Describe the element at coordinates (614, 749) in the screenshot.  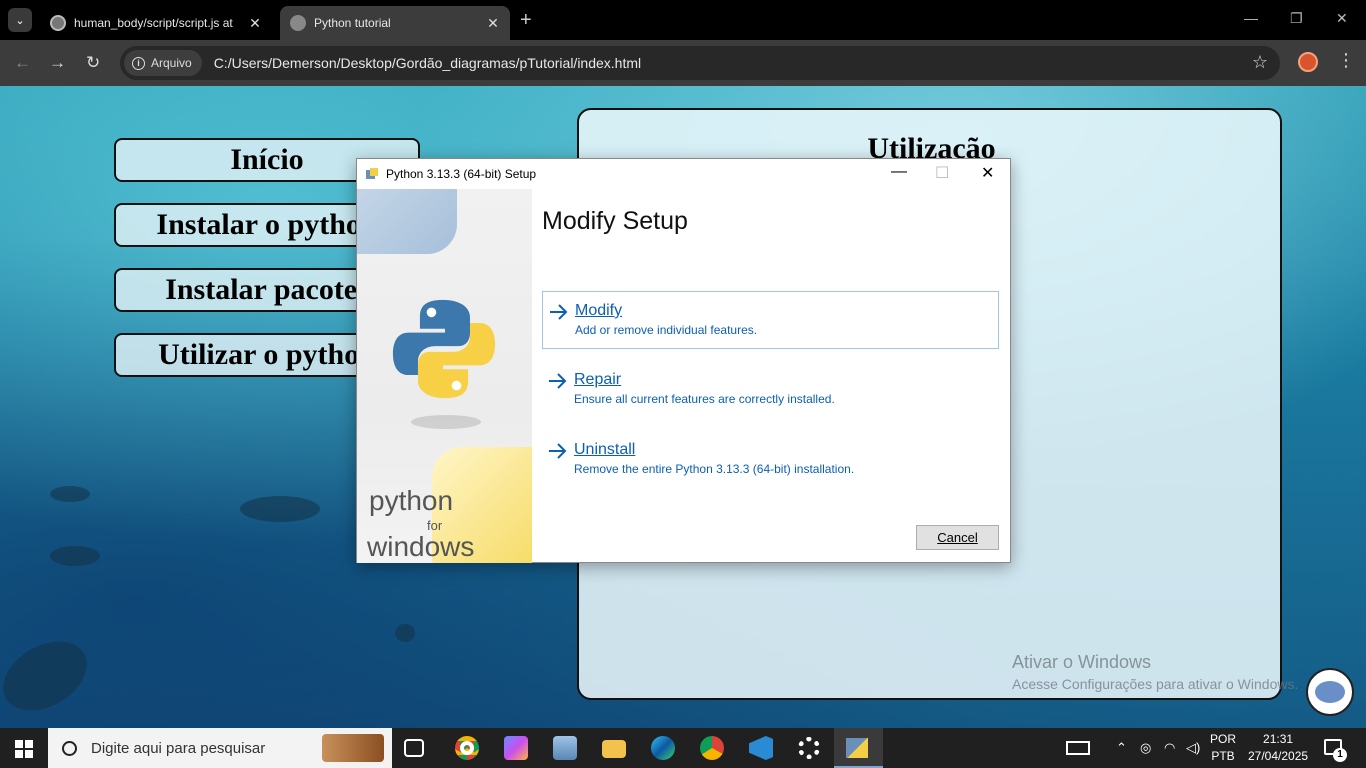
I see `file-explorer-icon` at that location.